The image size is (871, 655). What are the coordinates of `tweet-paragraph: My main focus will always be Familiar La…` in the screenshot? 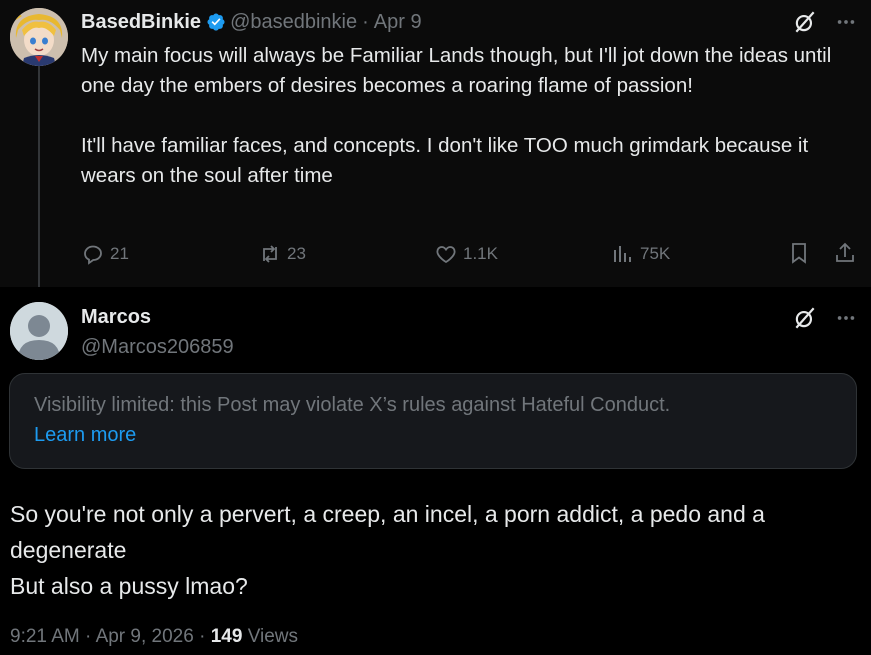 It's located at (456, 70).